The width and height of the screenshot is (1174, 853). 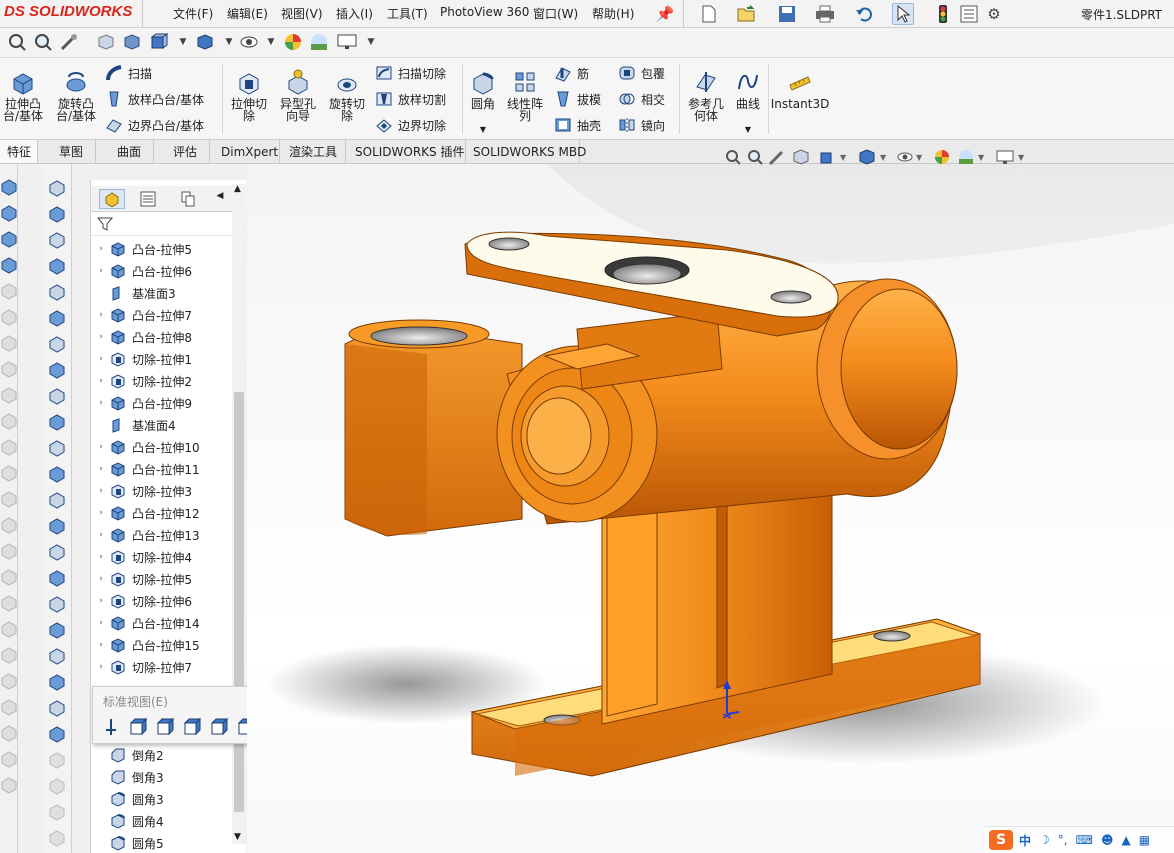 What do you see at coordinates (132, 151) in the screenshot?
I see `tab-surfaces: 曲面` at bounding box center [132, 151].